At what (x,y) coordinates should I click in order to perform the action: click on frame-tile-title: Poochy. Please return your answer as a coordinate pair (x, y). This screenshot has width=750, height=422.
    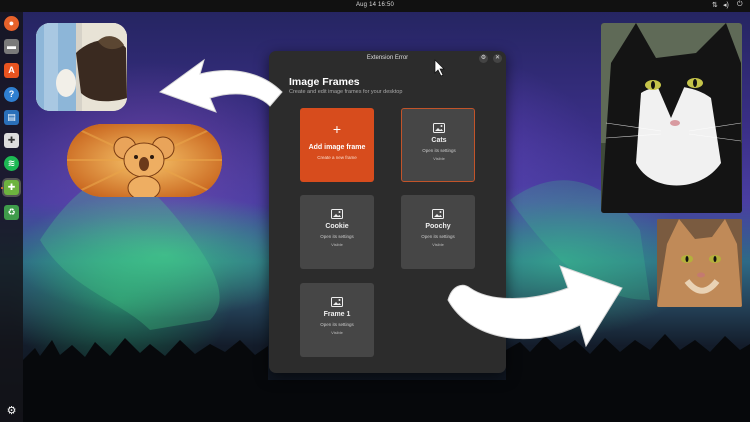
    Looking at the image, I should click on (438, 226).